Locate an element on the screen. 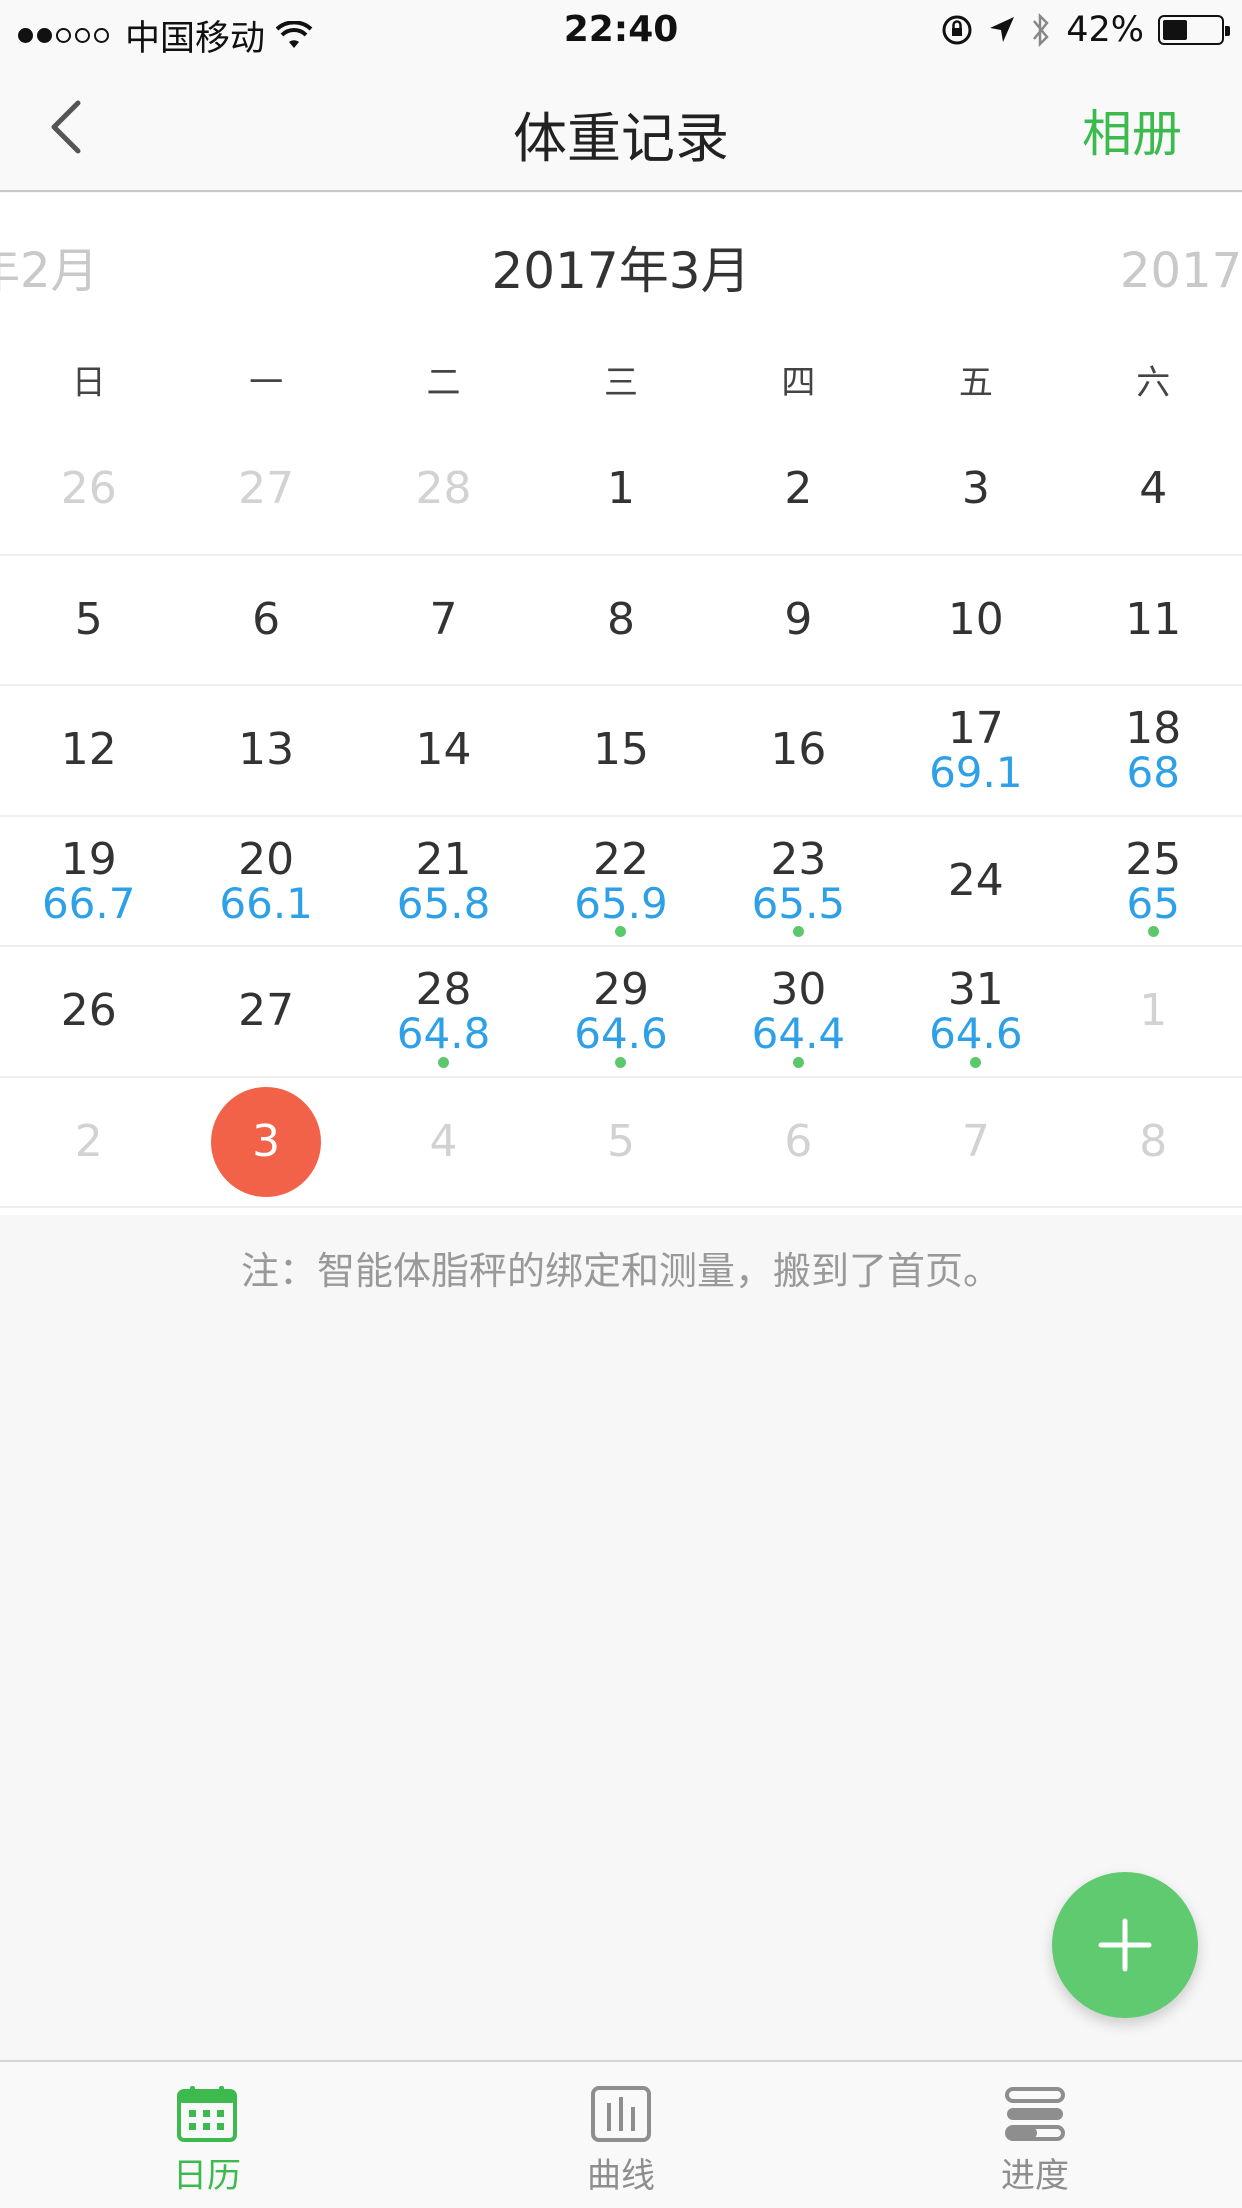 The height and width of the screenshot is (2208, 1242). day-number: 6 is located at coordinates (266, 619).